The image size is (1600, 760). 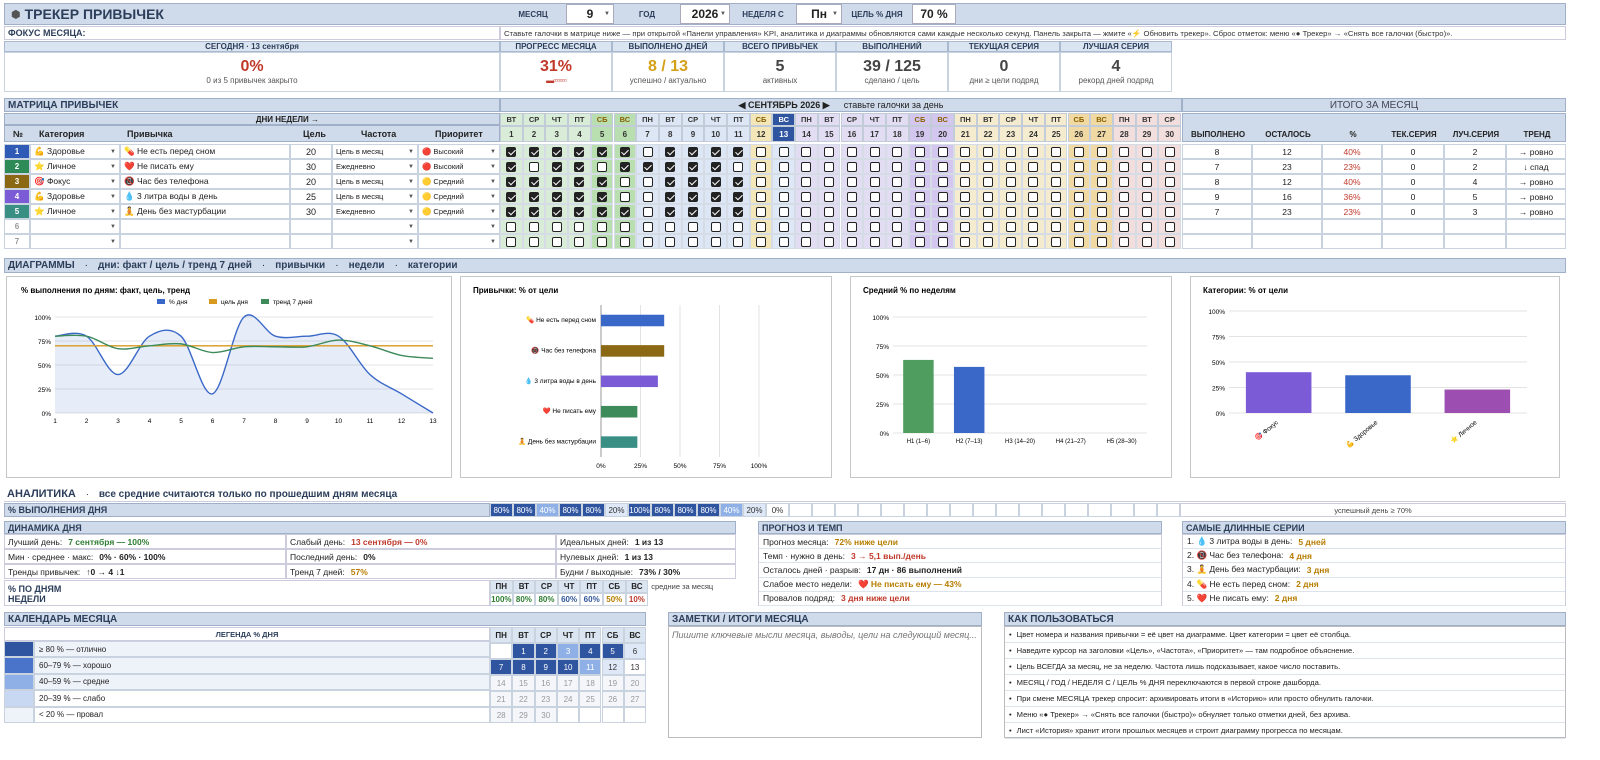 I want to click on notes-textarea, so click(x=825, y=682).